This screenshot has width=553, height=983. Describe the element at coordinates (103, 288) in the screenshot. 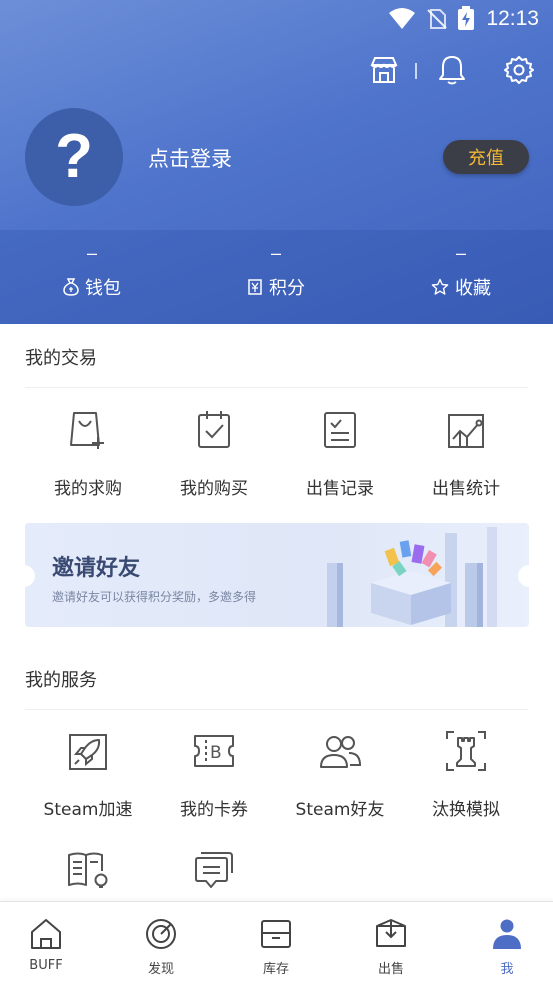

I see `wallet-label: 钱包` at that location.